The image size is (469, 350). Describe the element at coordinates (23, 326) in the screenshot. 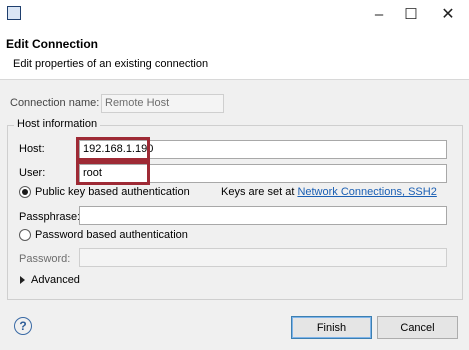

I see `help-icon: ?` at that location.